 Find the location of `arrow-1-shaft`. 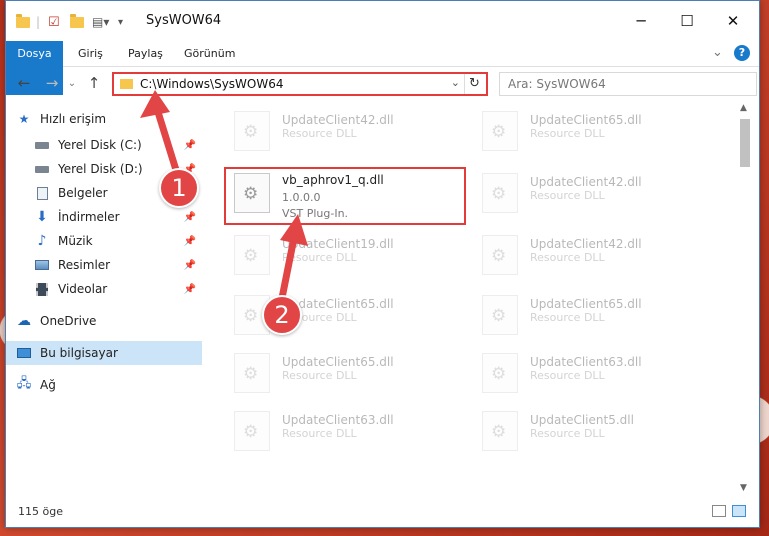

arrow-1-shaft is located at coordinates (167, 141).